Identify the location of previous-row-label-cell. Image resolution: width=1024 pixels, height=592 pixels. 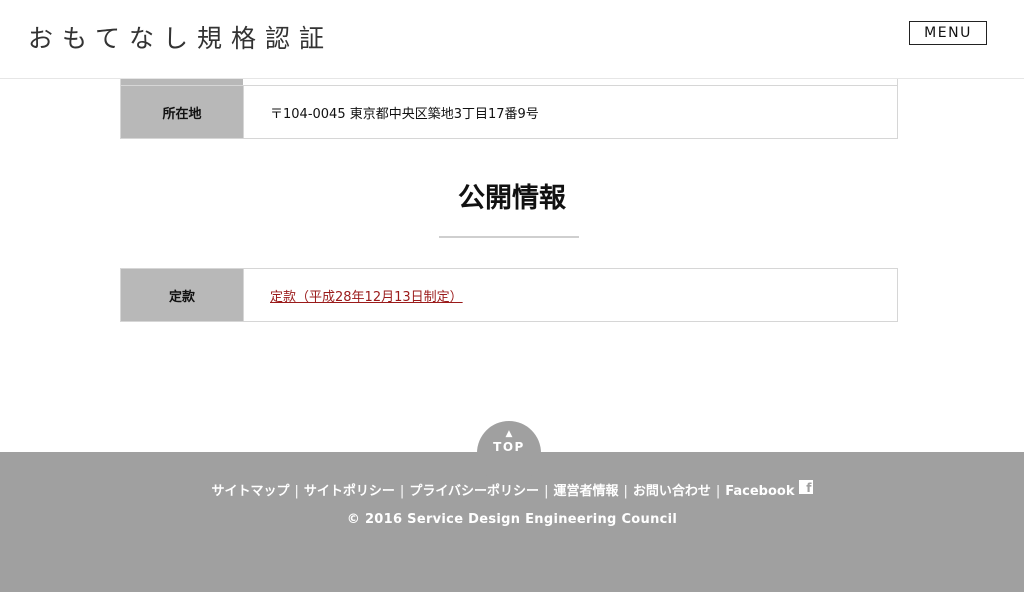
(182, 81).